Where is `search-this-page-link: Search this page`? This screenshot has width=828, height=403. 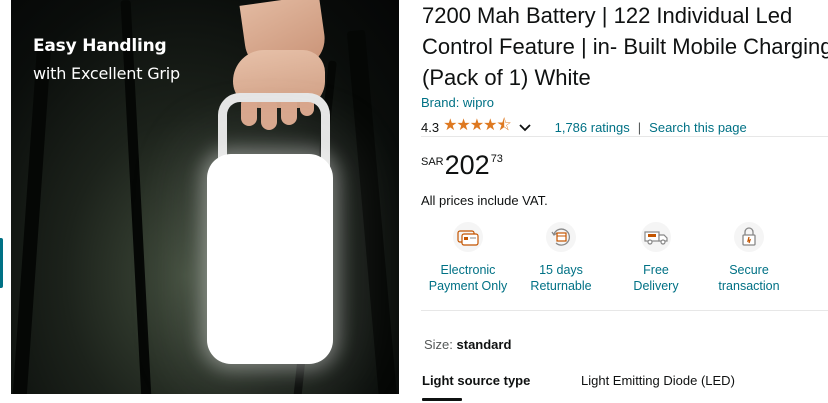
search-this-page-link: Search this page is located at coordinates (698, 127).